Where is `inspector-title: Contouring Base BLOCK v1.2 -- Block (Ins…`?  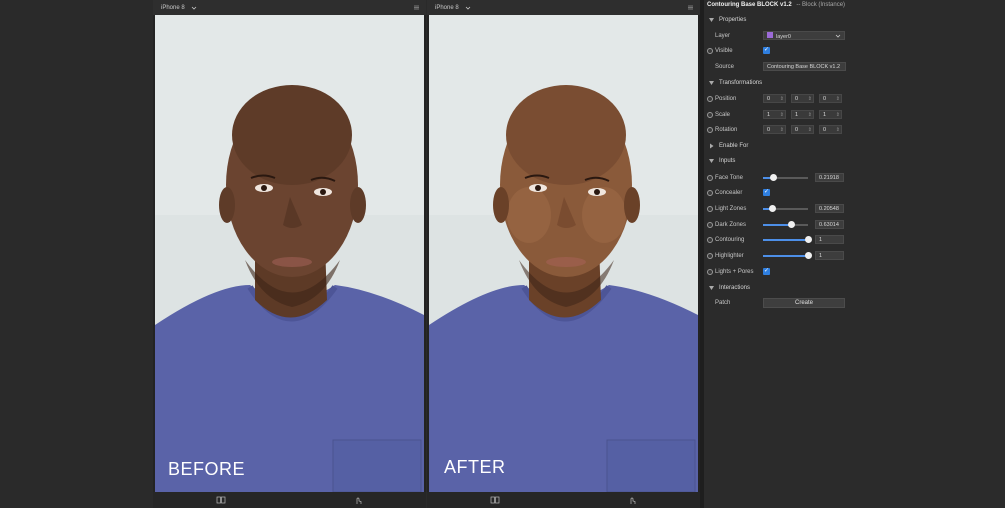
inspector-title: Contouring Base BLOCK v1.2 -- Block (Ins… is located at coordinates (854, 5).